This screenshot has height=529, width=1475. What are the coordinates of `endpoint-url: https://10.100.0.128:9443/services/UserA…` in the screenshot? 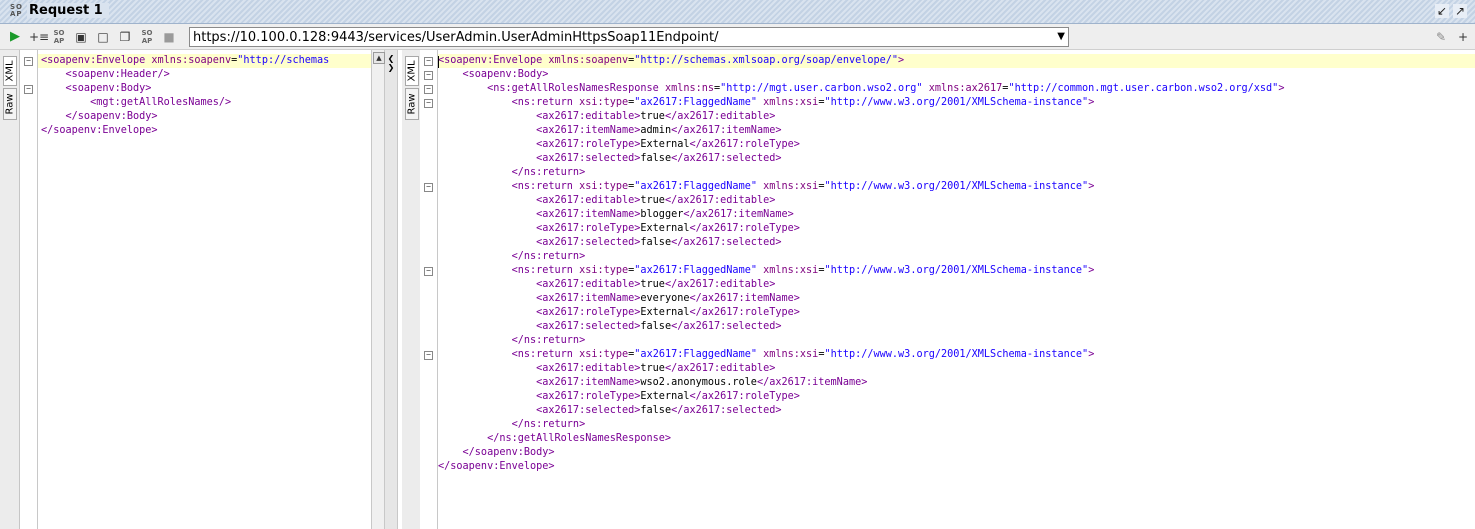 It's located at (456, 37).